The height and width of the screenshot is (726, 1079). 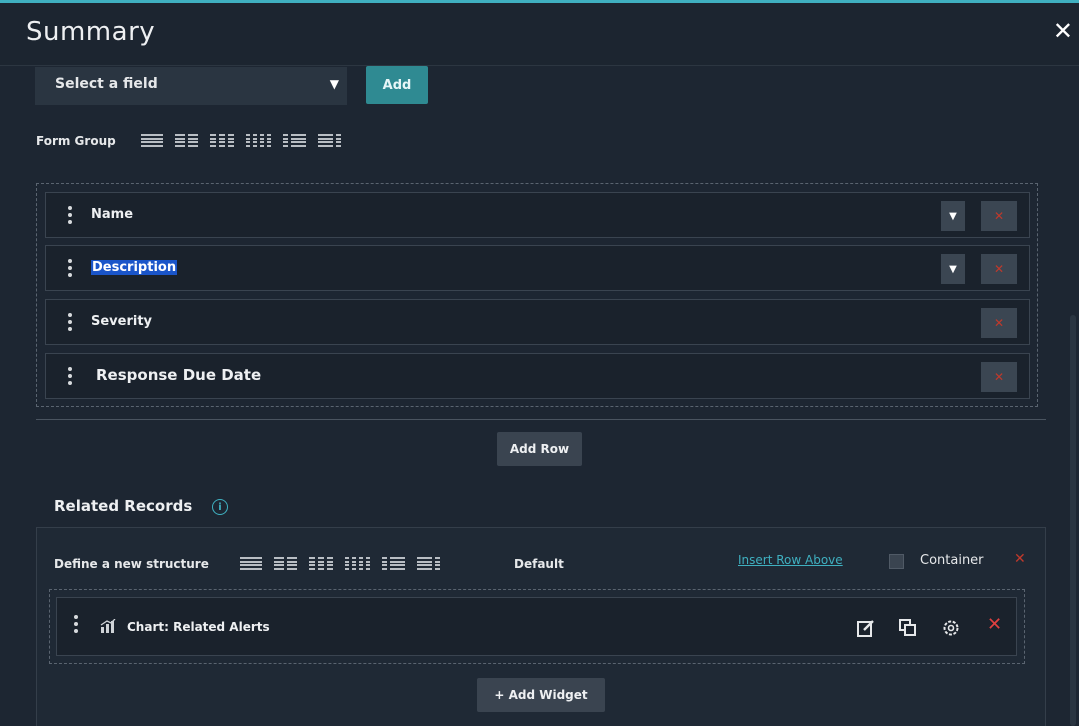 What do you see at coordinates (539, 564) in the screenshot?
I see `default-layout-label: Default` at bounding box center [539, 564].